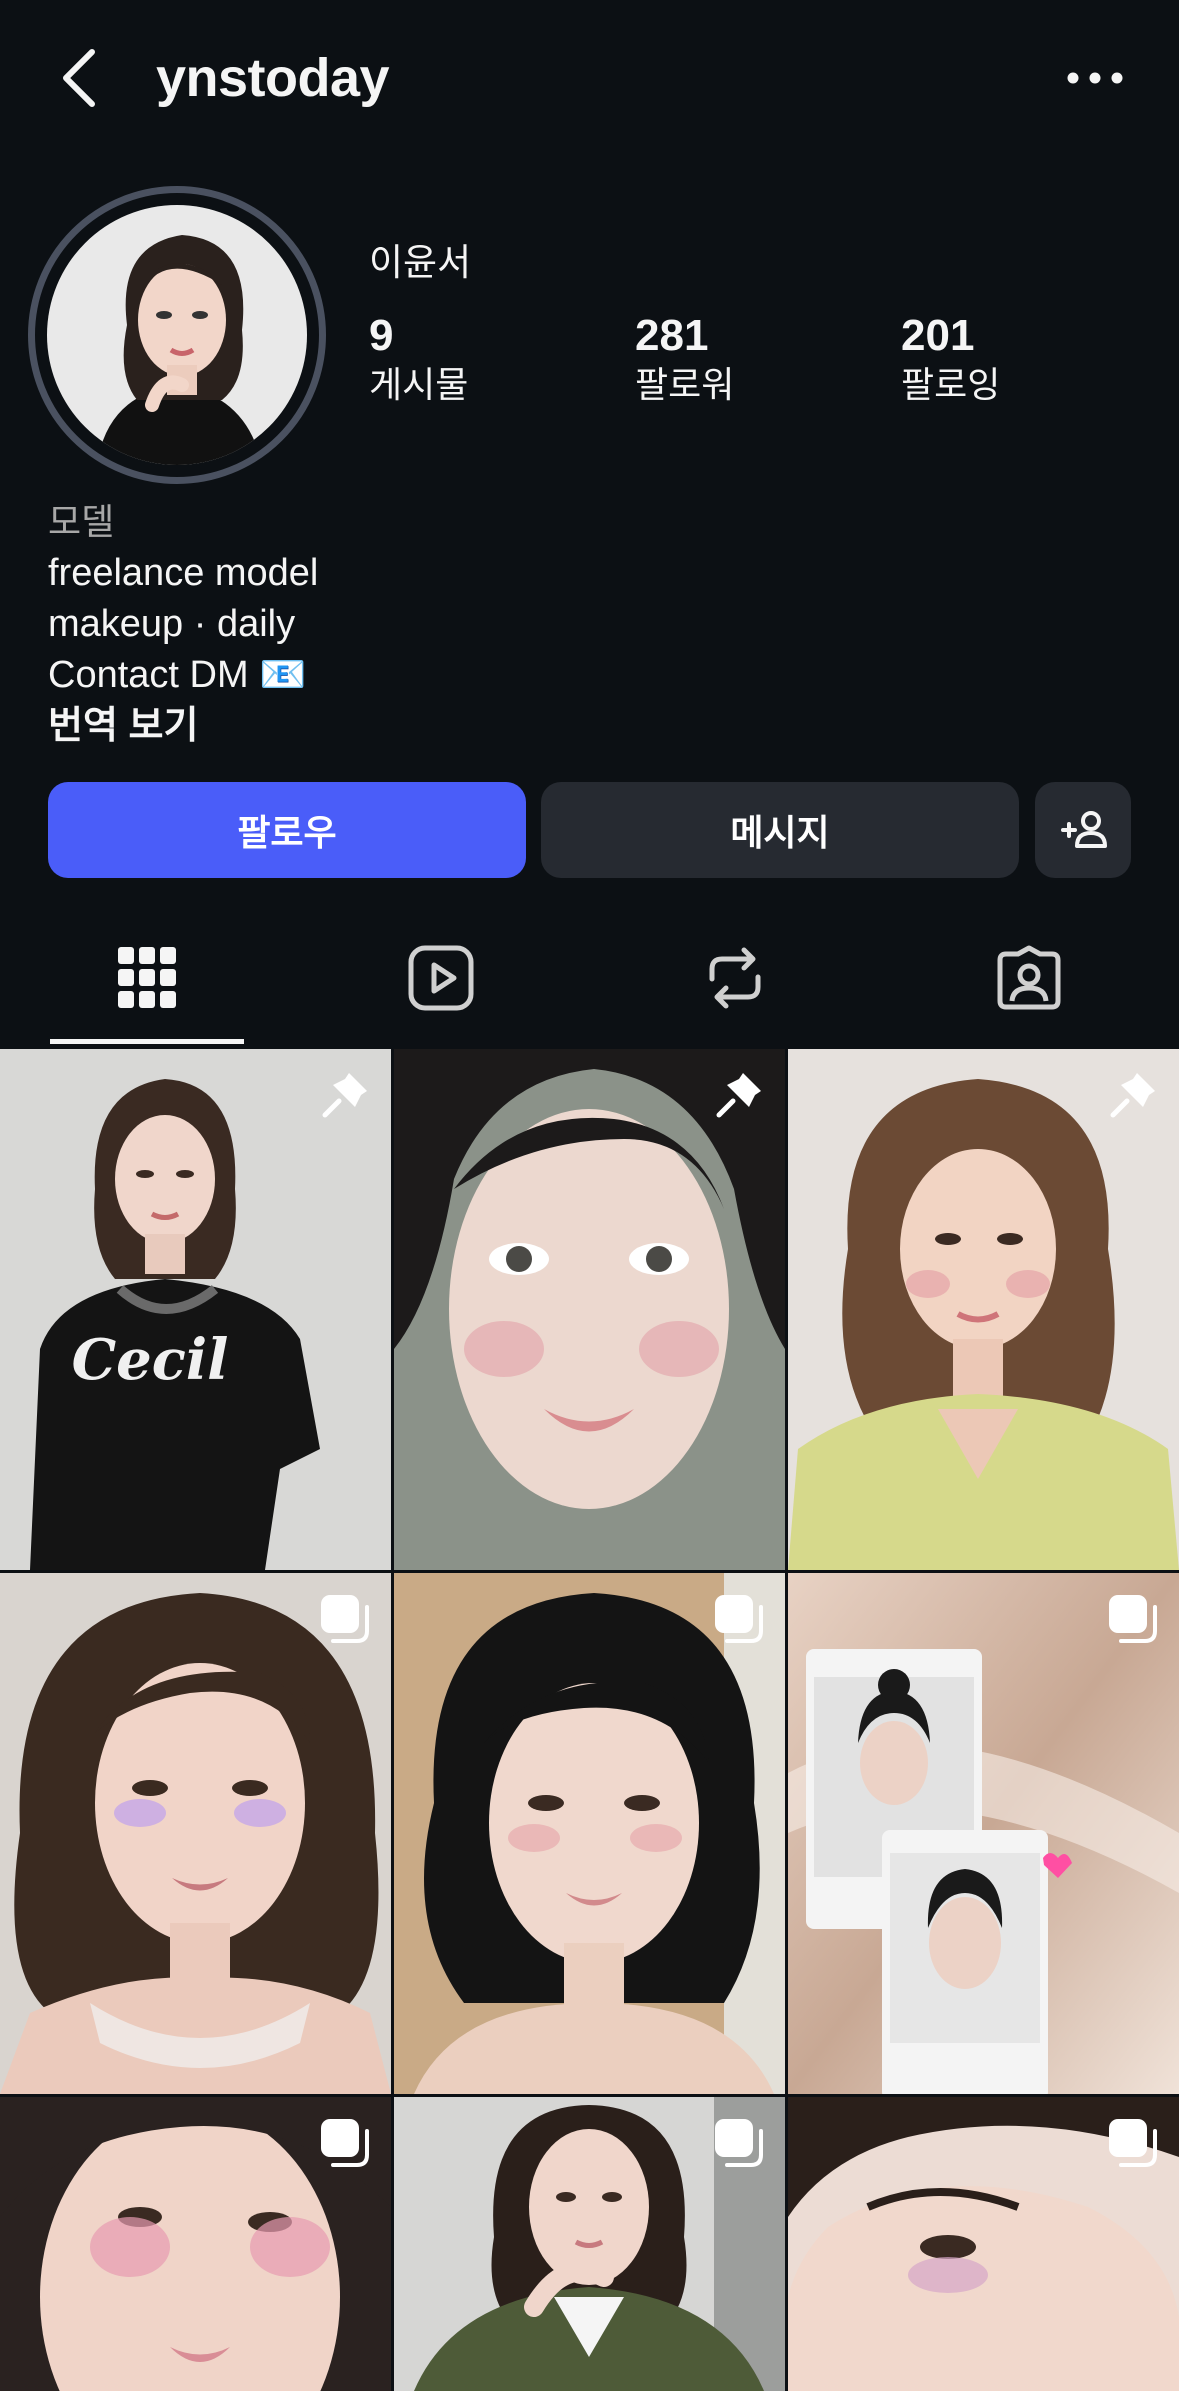 The height and width of the screenshot is (2391, 1179). I want to click on tab-tagged, so click(1029, 977).